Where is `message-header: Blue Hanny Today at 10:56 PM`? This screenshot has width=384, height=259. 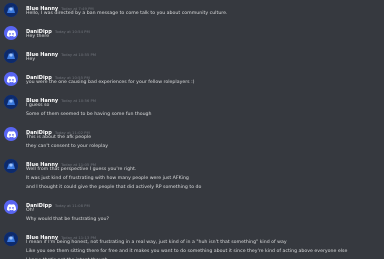
message-header: Blue Hanny Today at 10:56 PM is located at coordinates (203, 98).